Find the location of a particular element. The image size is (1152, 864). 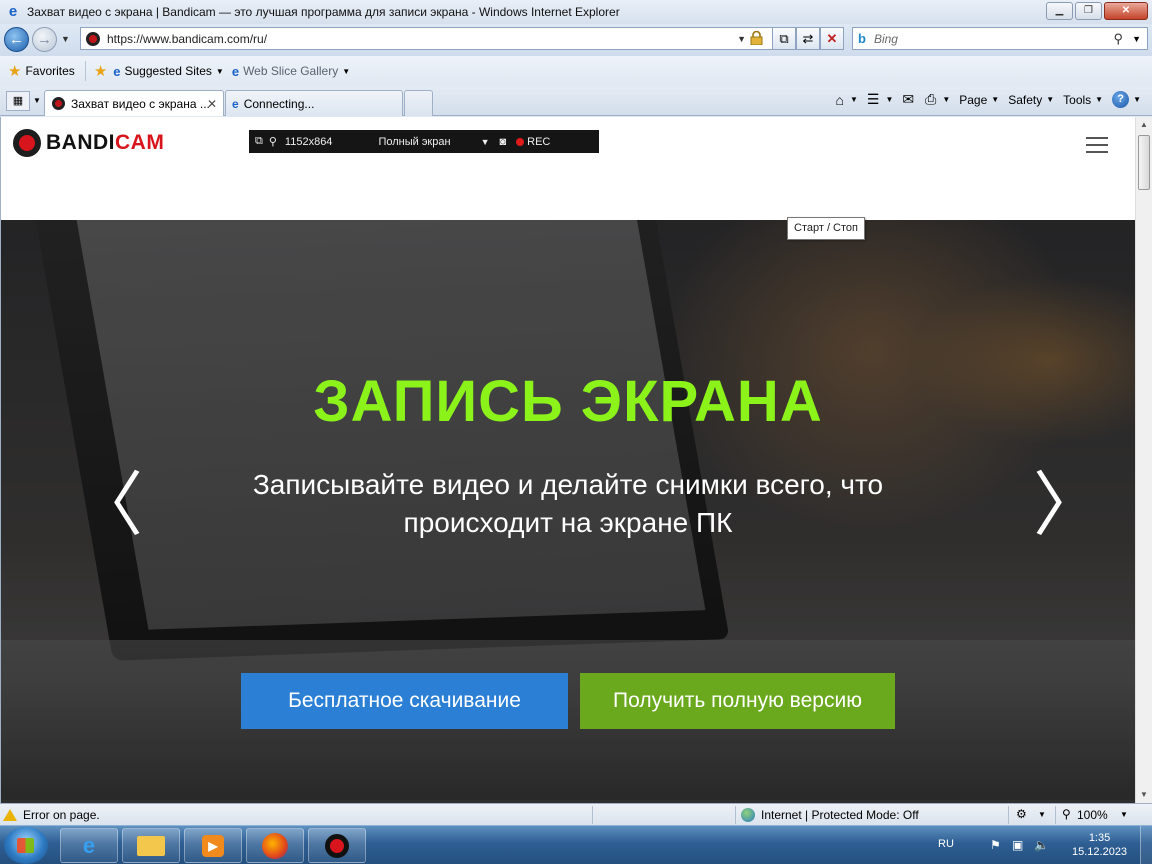

network-icon: ▣ is located at coordinates (1017, 845).